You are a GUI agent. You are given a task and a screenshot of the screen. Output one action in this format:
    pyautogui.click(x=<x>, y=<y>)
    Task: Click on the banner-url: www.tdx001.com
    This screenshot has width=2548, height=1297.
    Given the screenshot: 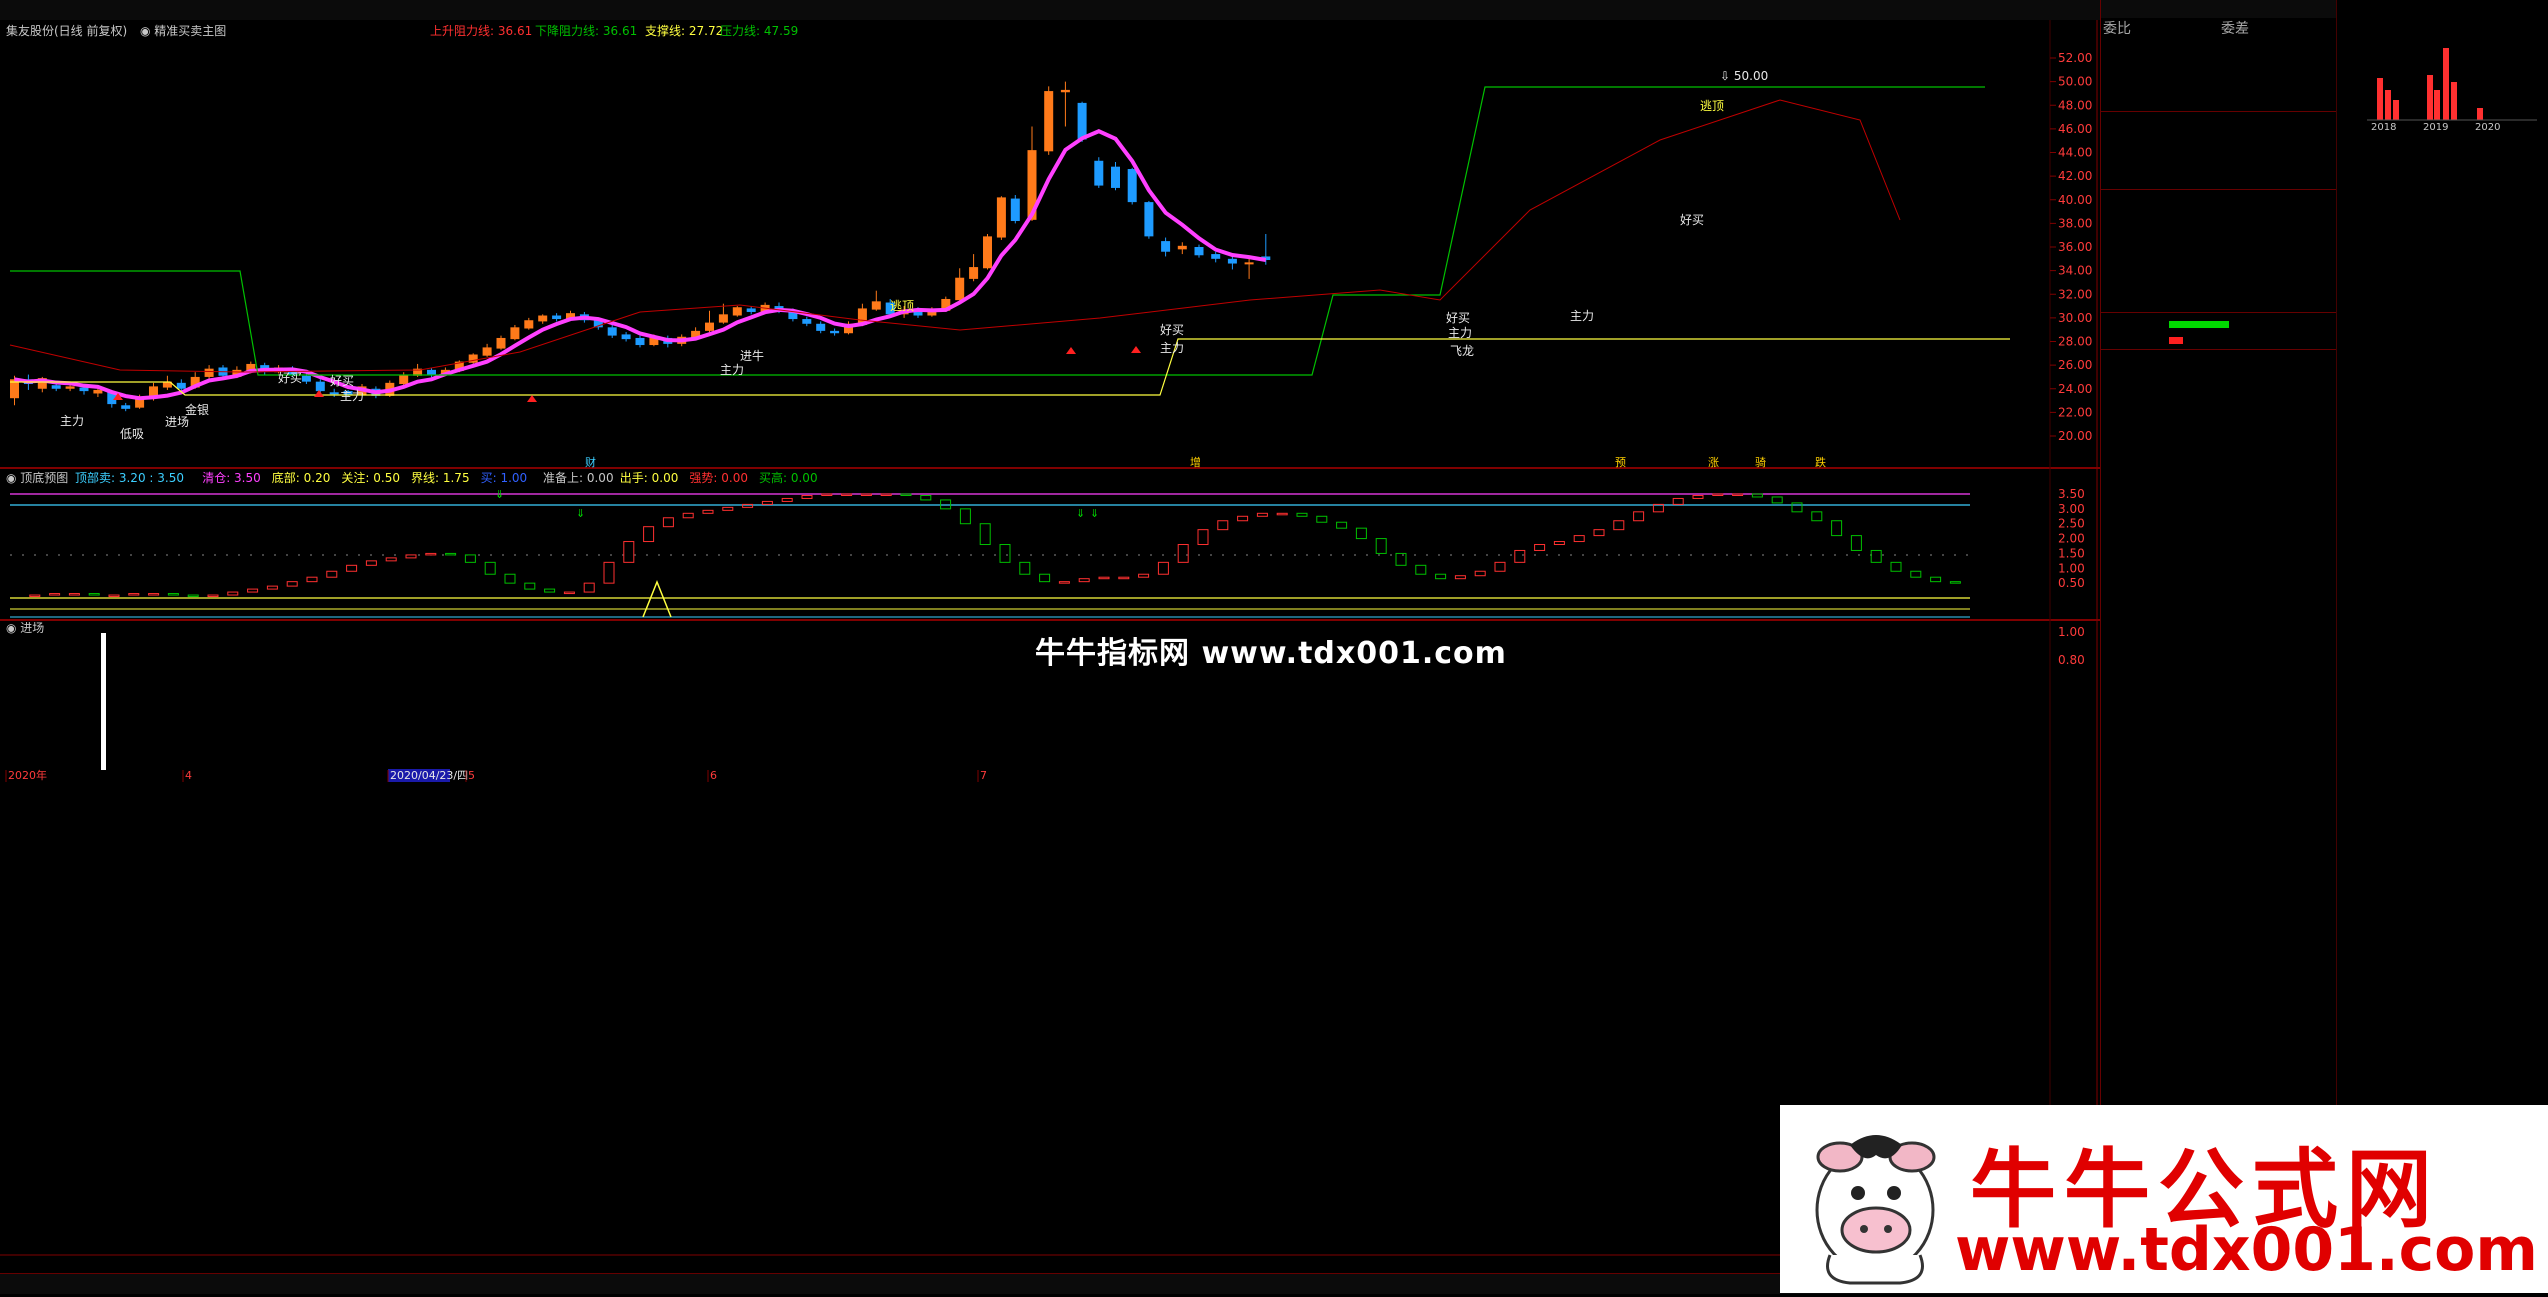 What is the action you would take?
    pyautogui.click(x=2246, y=1250)
    